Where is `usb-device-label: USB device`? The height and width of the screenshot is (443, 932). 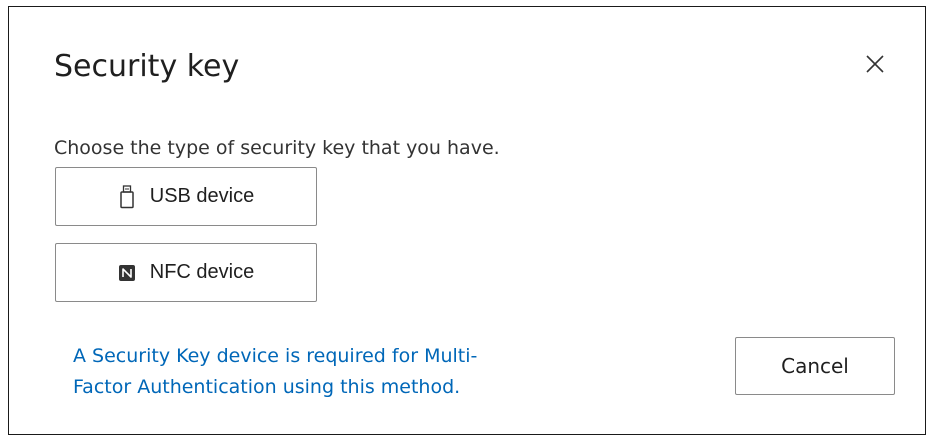 usb-device-label: USB device is located at coordinates (202, 196).